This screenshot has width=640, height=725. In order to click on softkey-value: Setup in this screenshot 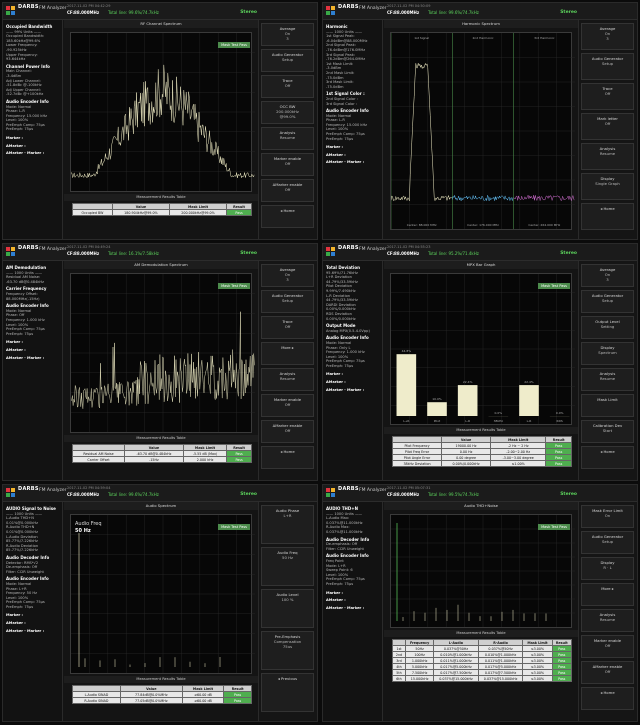, I will do `click(287, 59)`.